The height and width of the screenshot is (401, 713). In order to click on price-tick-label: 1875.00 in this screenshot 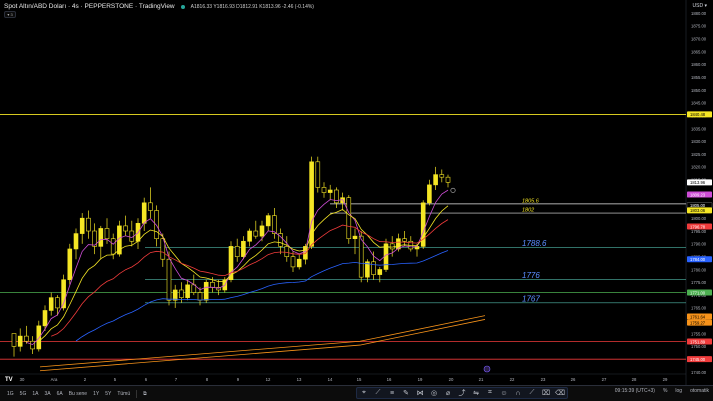, I will do `click(699, 26)`.